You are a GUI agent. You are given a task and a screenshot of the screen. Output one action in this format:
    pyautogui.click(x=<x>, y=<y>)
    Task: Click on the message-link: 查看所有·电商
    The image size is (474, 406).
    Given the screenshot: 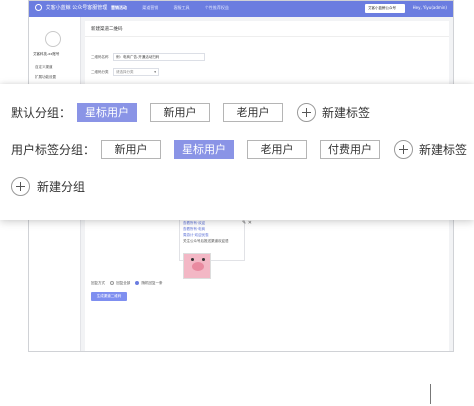 What is the action you would take?
    pyautogui.click(x=194, y=229)
    